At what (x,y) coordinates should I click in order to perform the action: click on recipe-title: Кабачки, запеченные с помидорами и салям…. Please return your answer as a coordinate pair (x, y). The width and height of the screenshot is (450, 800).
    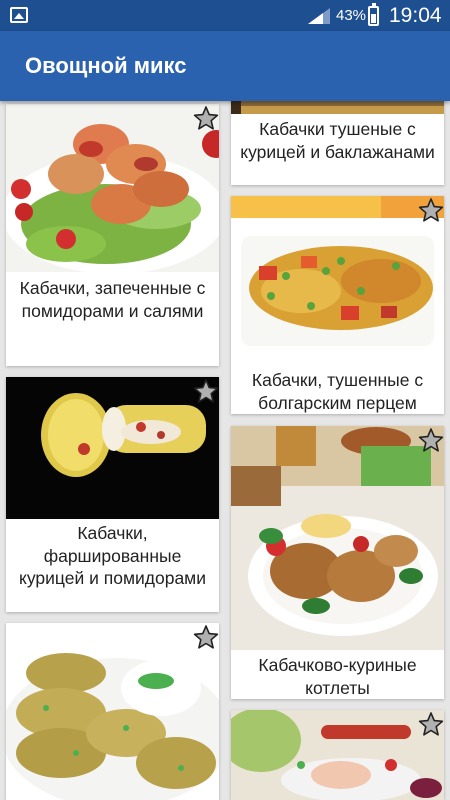
    Looking at the image, I should click on (112, 299).